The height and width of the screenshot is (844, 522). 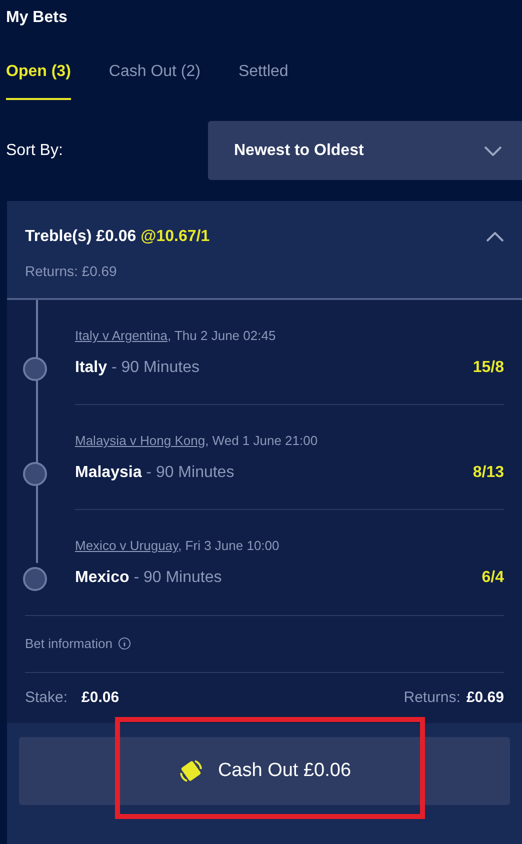 I want to click on event-time: , Wed 1 June 21:00, so click(x=261, y=440).